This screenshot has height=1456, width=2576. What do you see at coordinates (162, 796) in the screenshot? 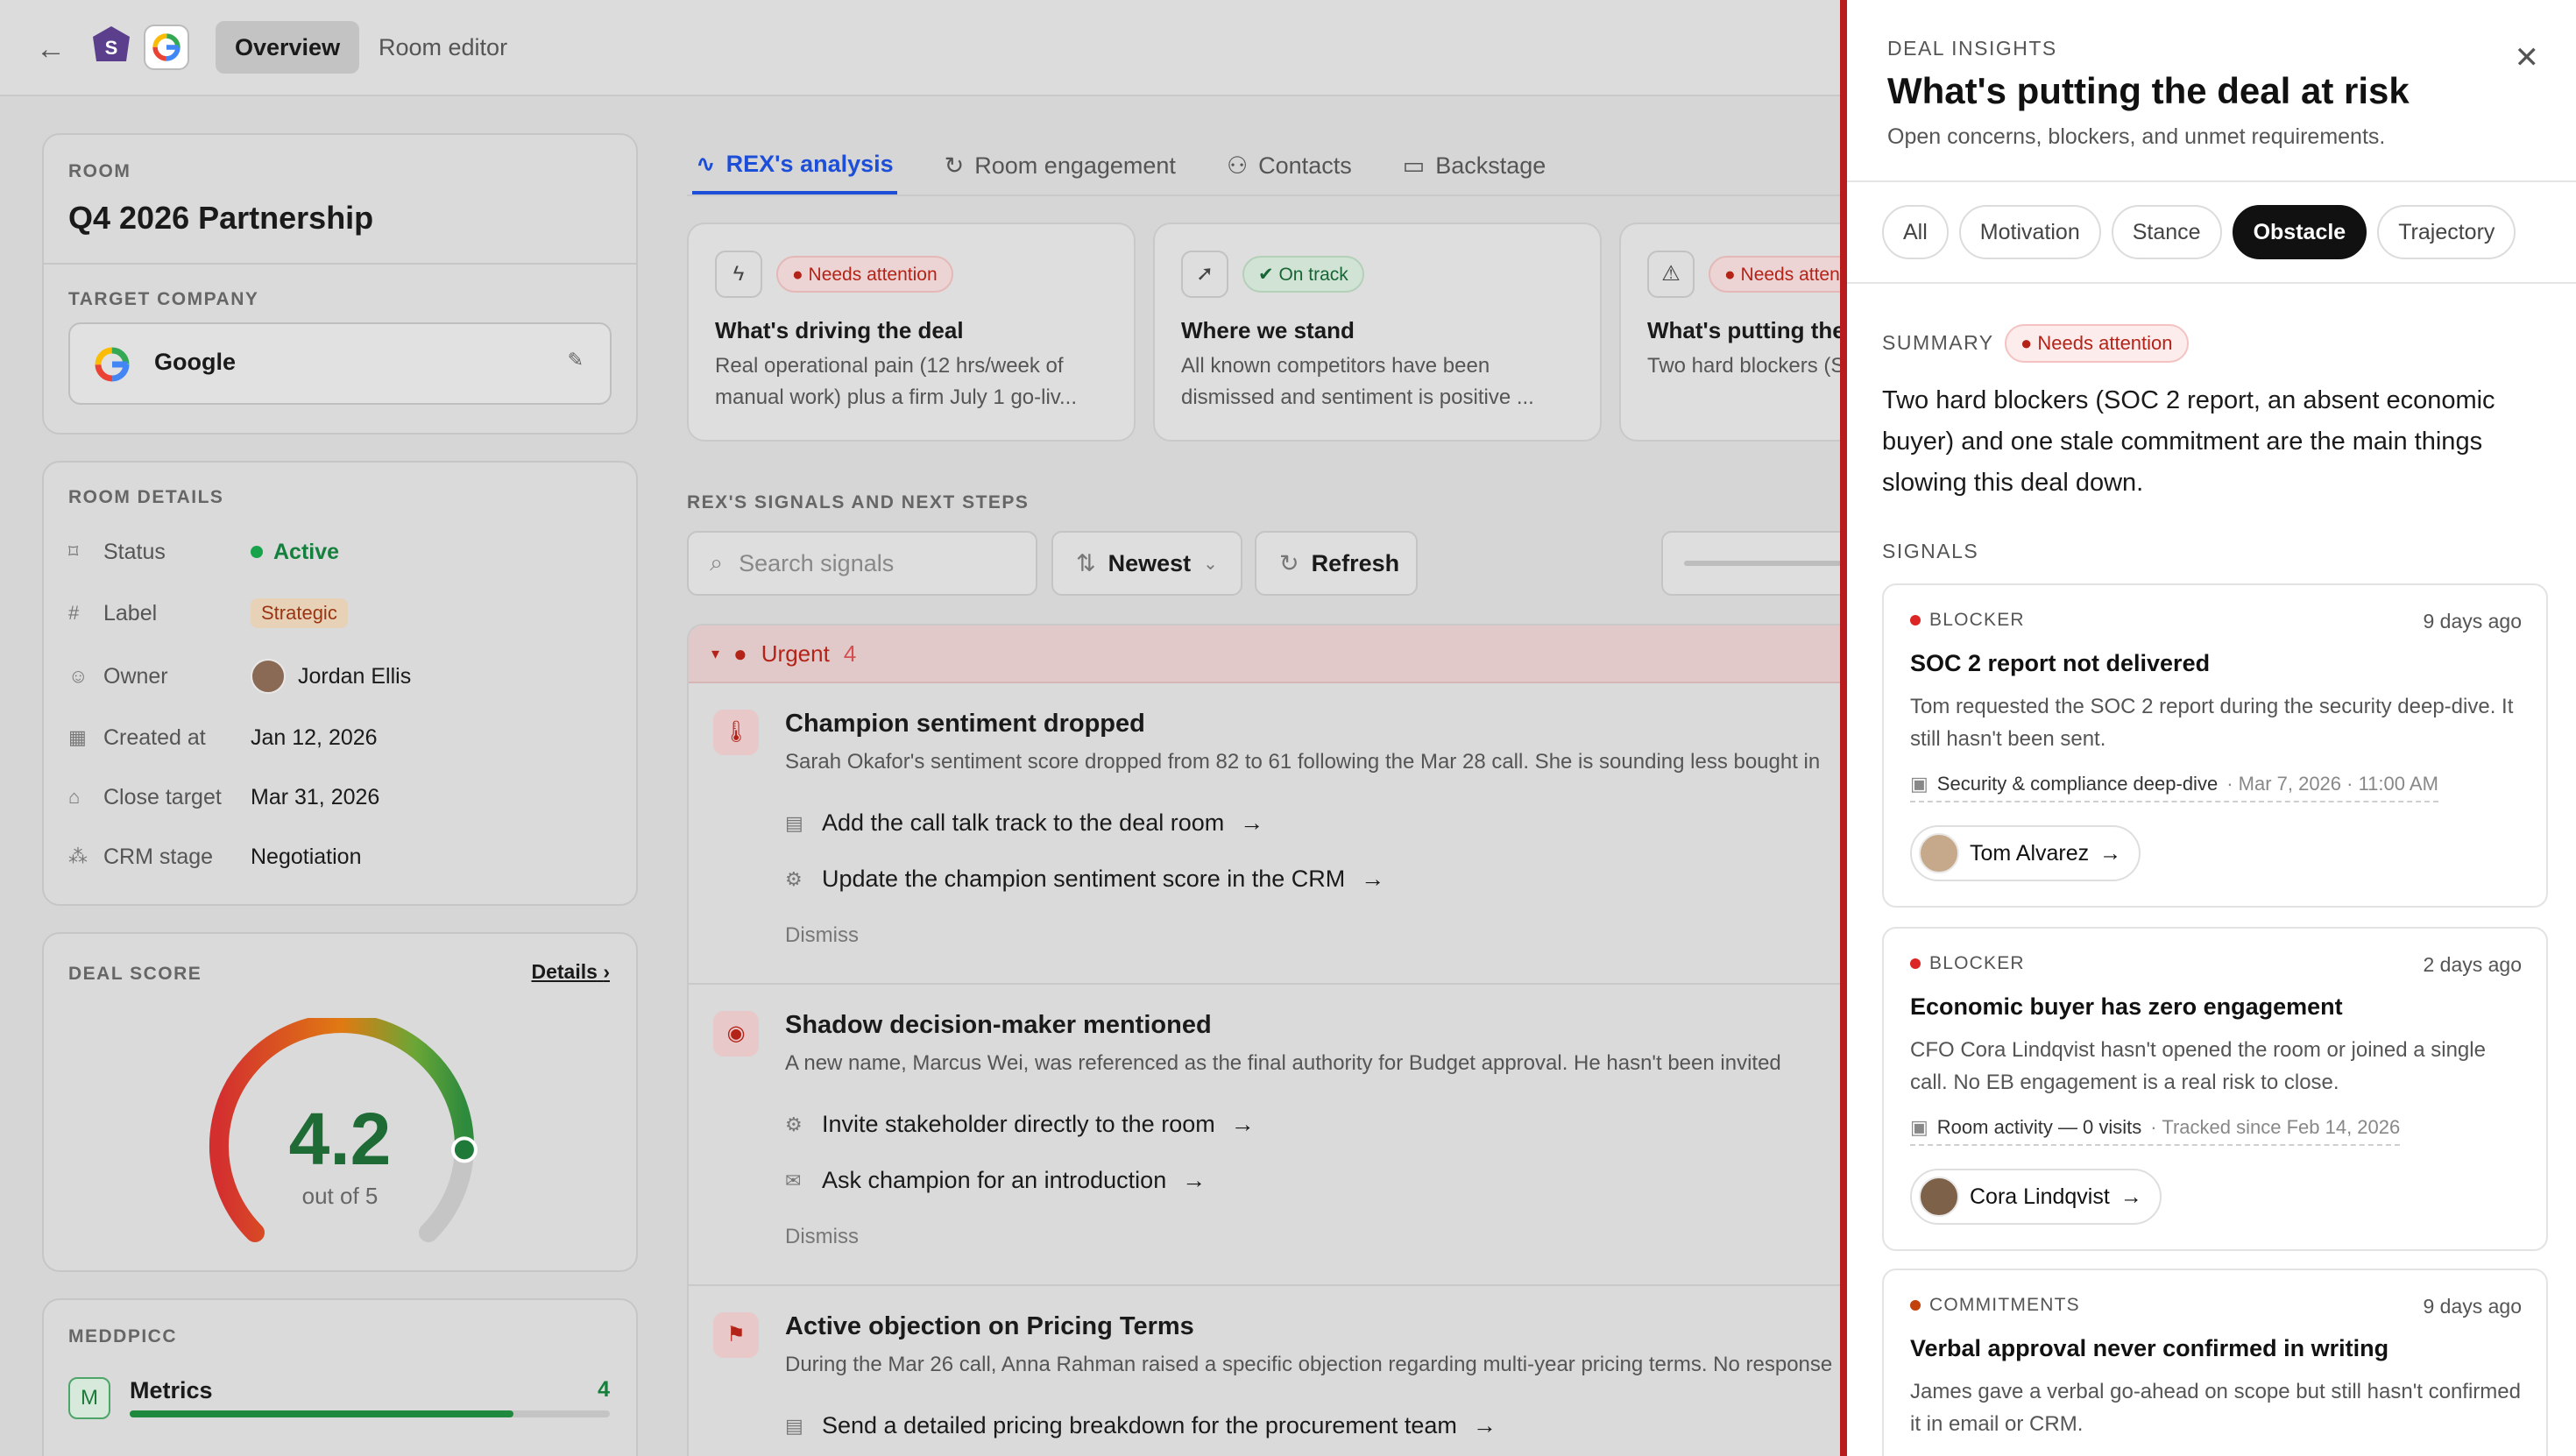
I see `detail-label: Close target` at bounding box center [162, 796].